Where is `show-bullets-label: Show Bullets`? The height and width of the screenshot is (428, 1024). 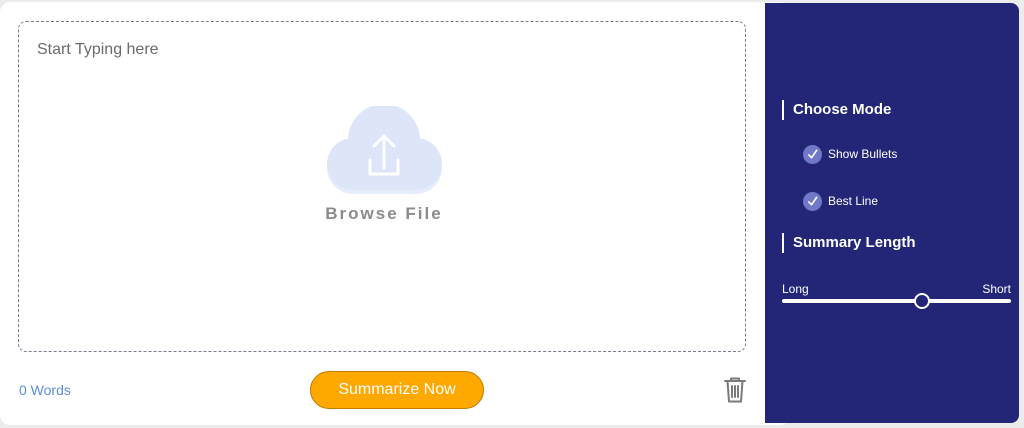
show-bullets-label: Show Bullets is located at coordinates (863, 154).